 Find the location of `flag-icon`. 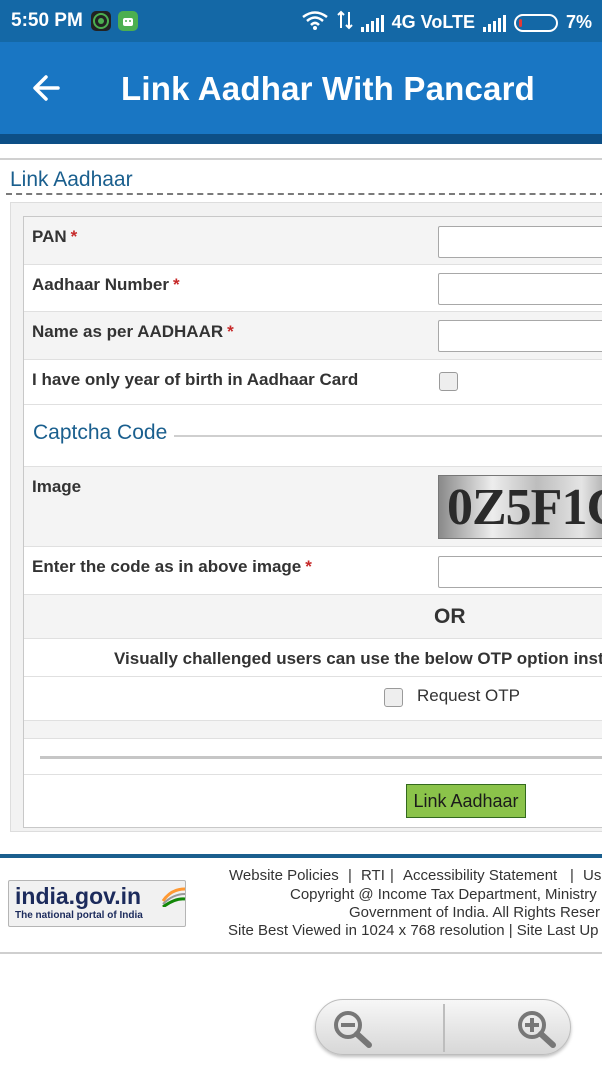

flag-icon is located at coordinates (174, 898).